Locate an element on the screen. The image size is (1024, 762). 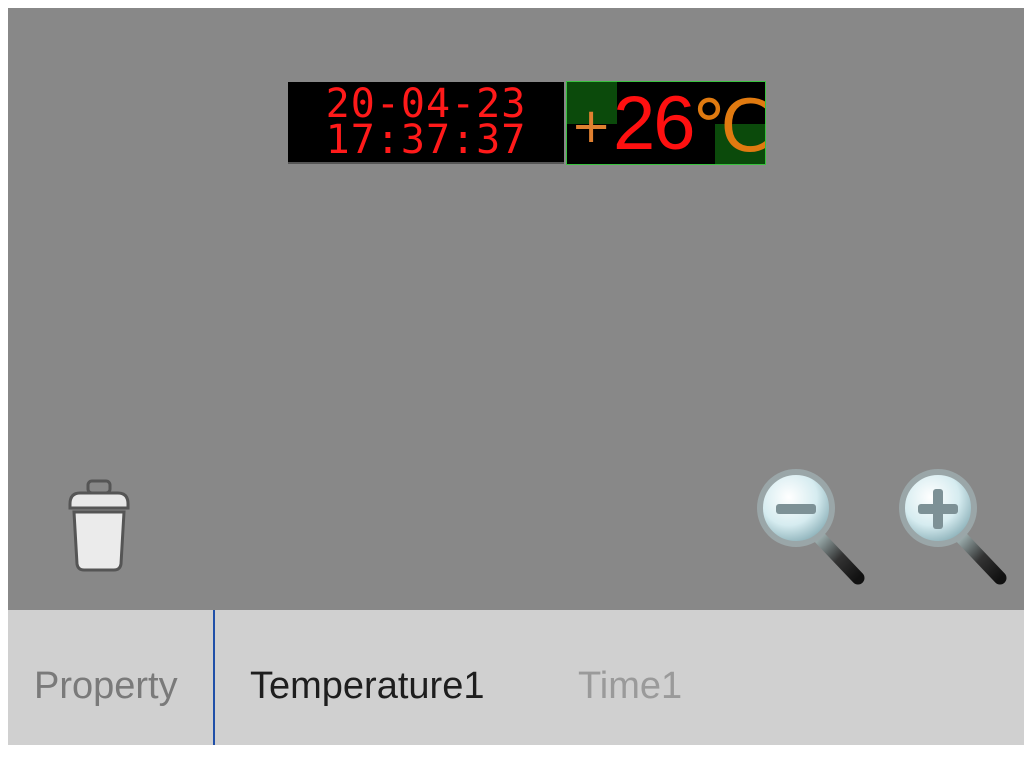
zoom-out-icon is located at coordinates (811, 527).